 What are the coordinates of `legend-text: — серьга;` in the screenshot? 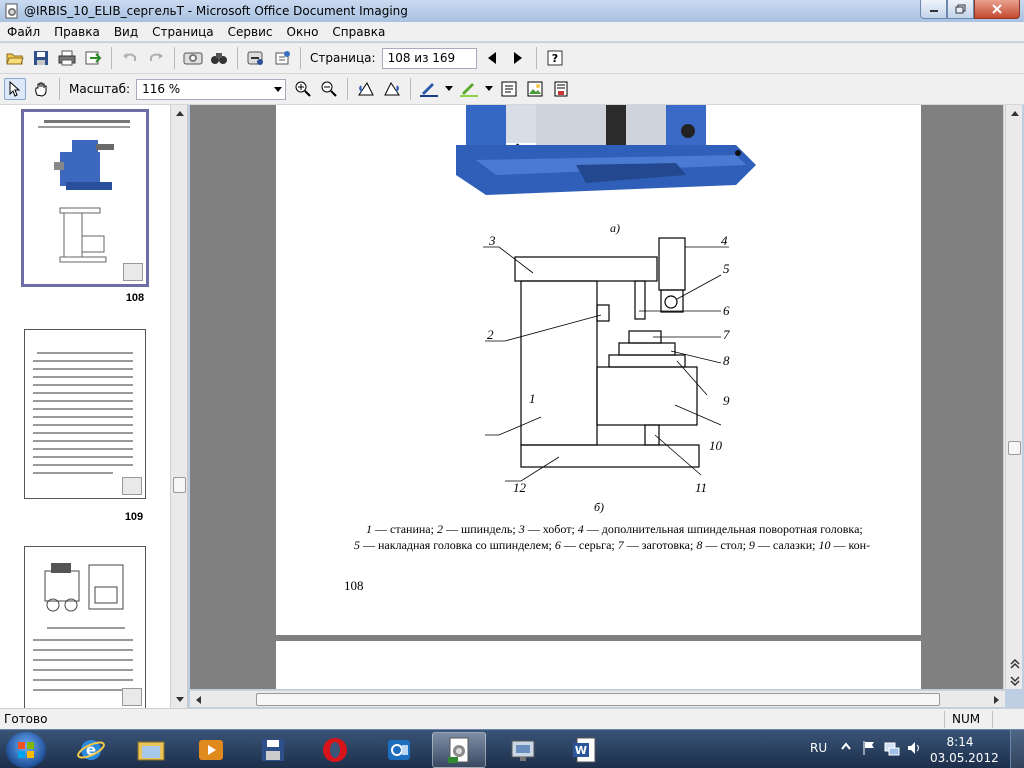 It's located at (589, 545).